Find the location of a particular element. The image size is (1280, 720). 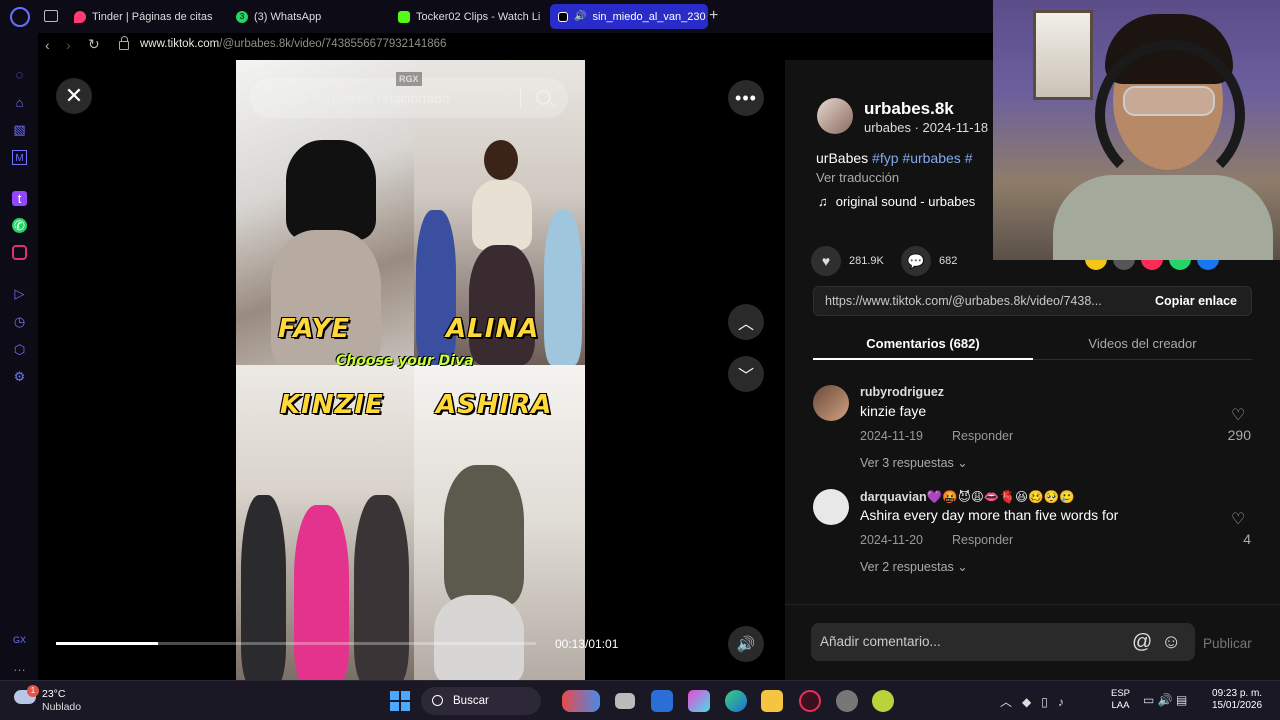

workspace-icon: ▧ is located at coordinates (19, 129).